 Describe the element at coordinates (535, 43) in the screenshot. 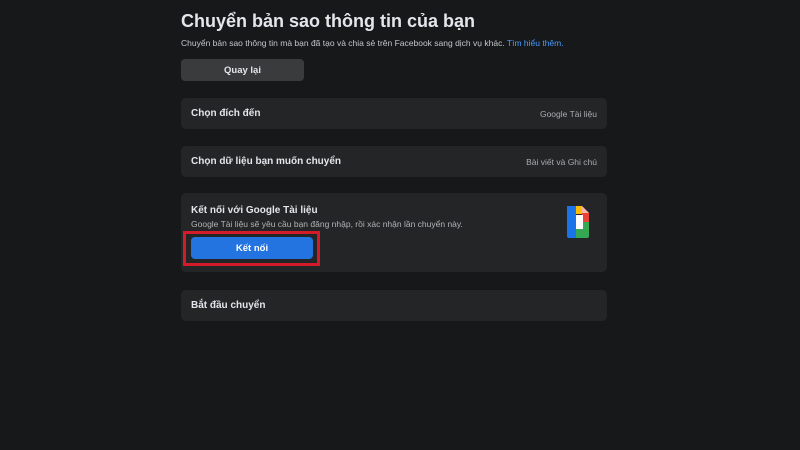

I see `learn-more-link: Tìm hiểu thêm.` at that location.